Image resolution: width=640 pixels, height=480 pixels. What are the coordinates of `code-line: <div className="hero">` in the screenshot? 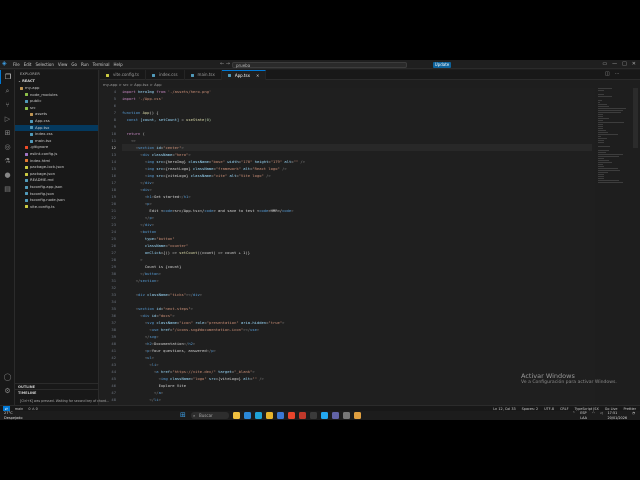 It's located at (357, 154).